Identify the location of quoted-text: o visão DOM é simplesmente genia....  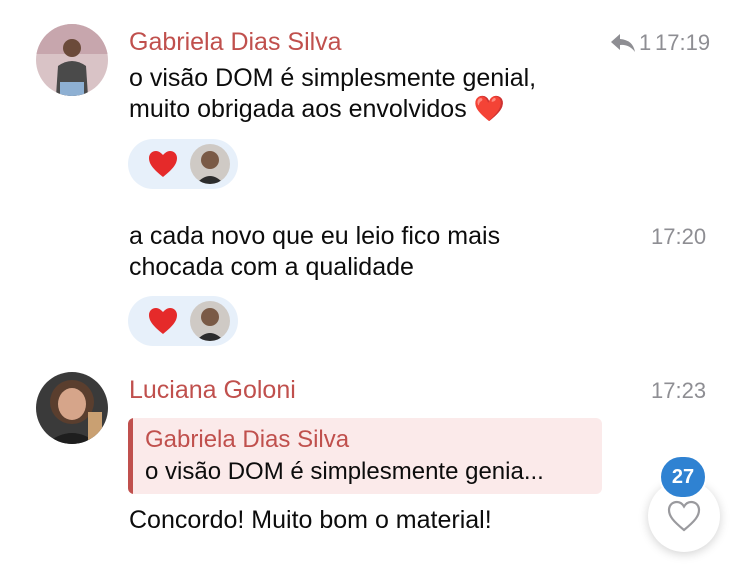
(344, 471).